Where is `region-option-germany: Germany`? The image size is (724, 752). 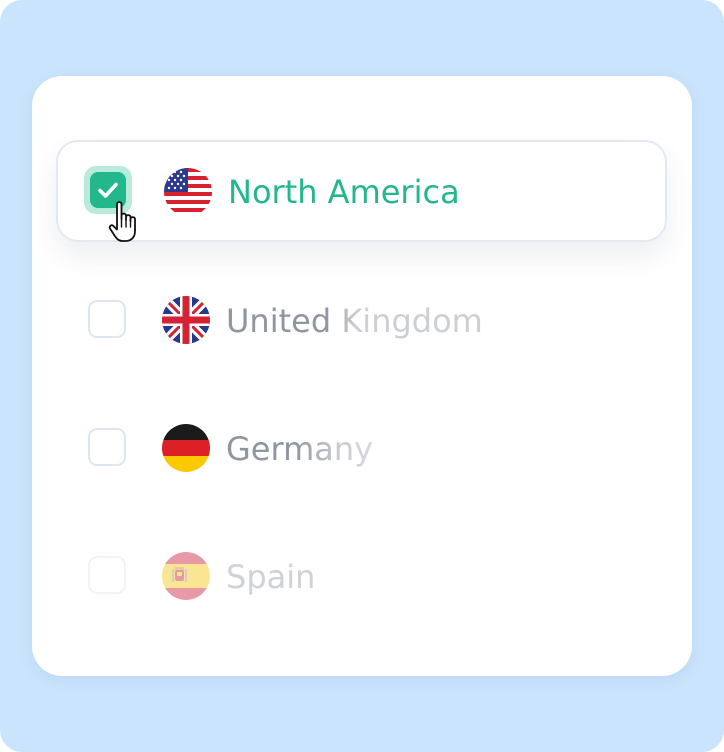
region-option-germany: Germany is located at coordinates (361, 449).